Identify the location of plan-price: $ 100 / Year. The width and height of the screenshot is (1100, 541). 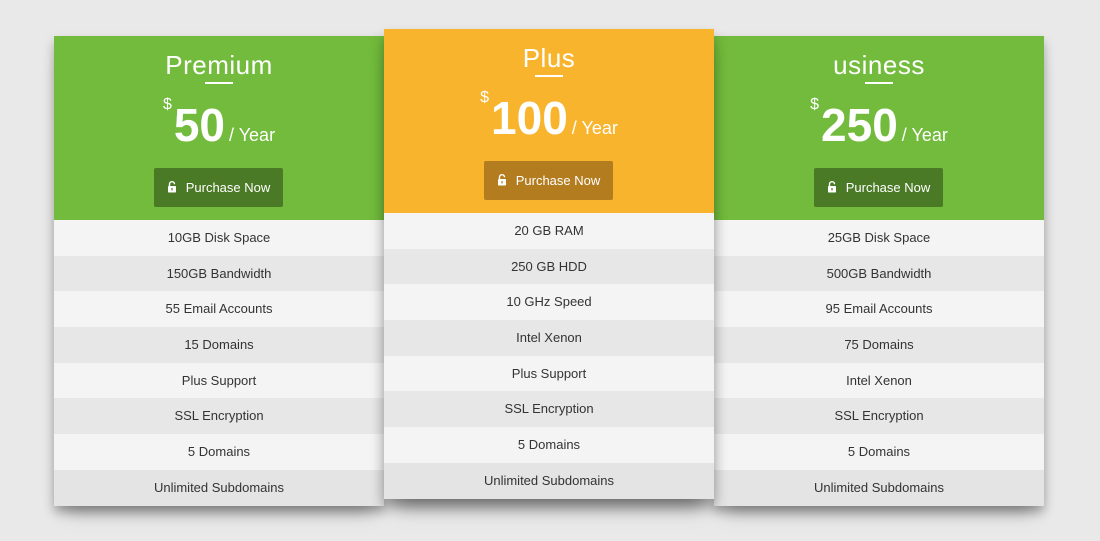
(549, 115).